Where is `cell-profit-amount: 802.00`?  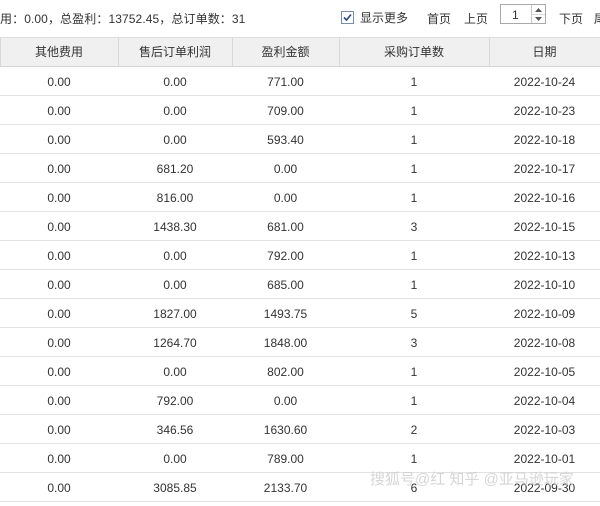 cell-profit-amount: 802.00 is located at coordinates (285, 372).